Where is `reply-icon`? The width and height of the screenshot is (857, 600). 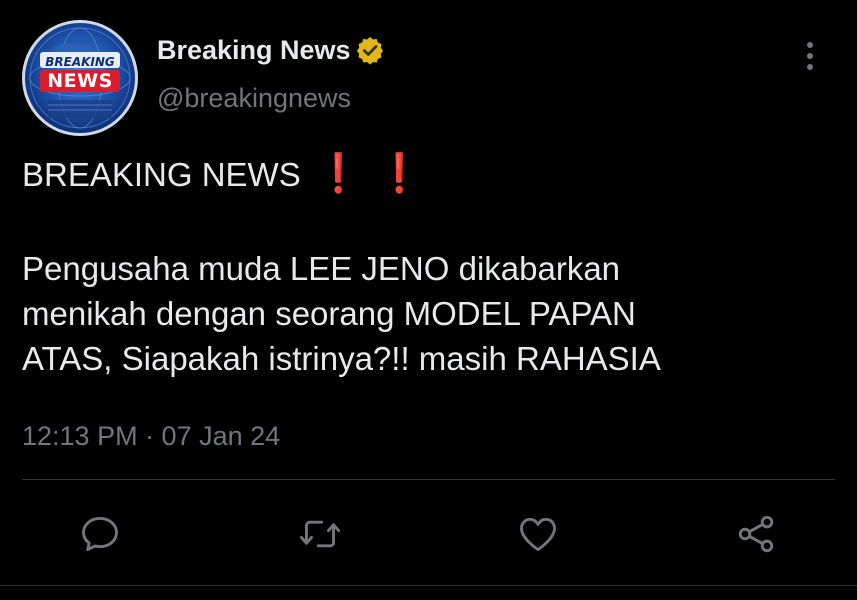 reply-icon is located at coordinates (100, 534).